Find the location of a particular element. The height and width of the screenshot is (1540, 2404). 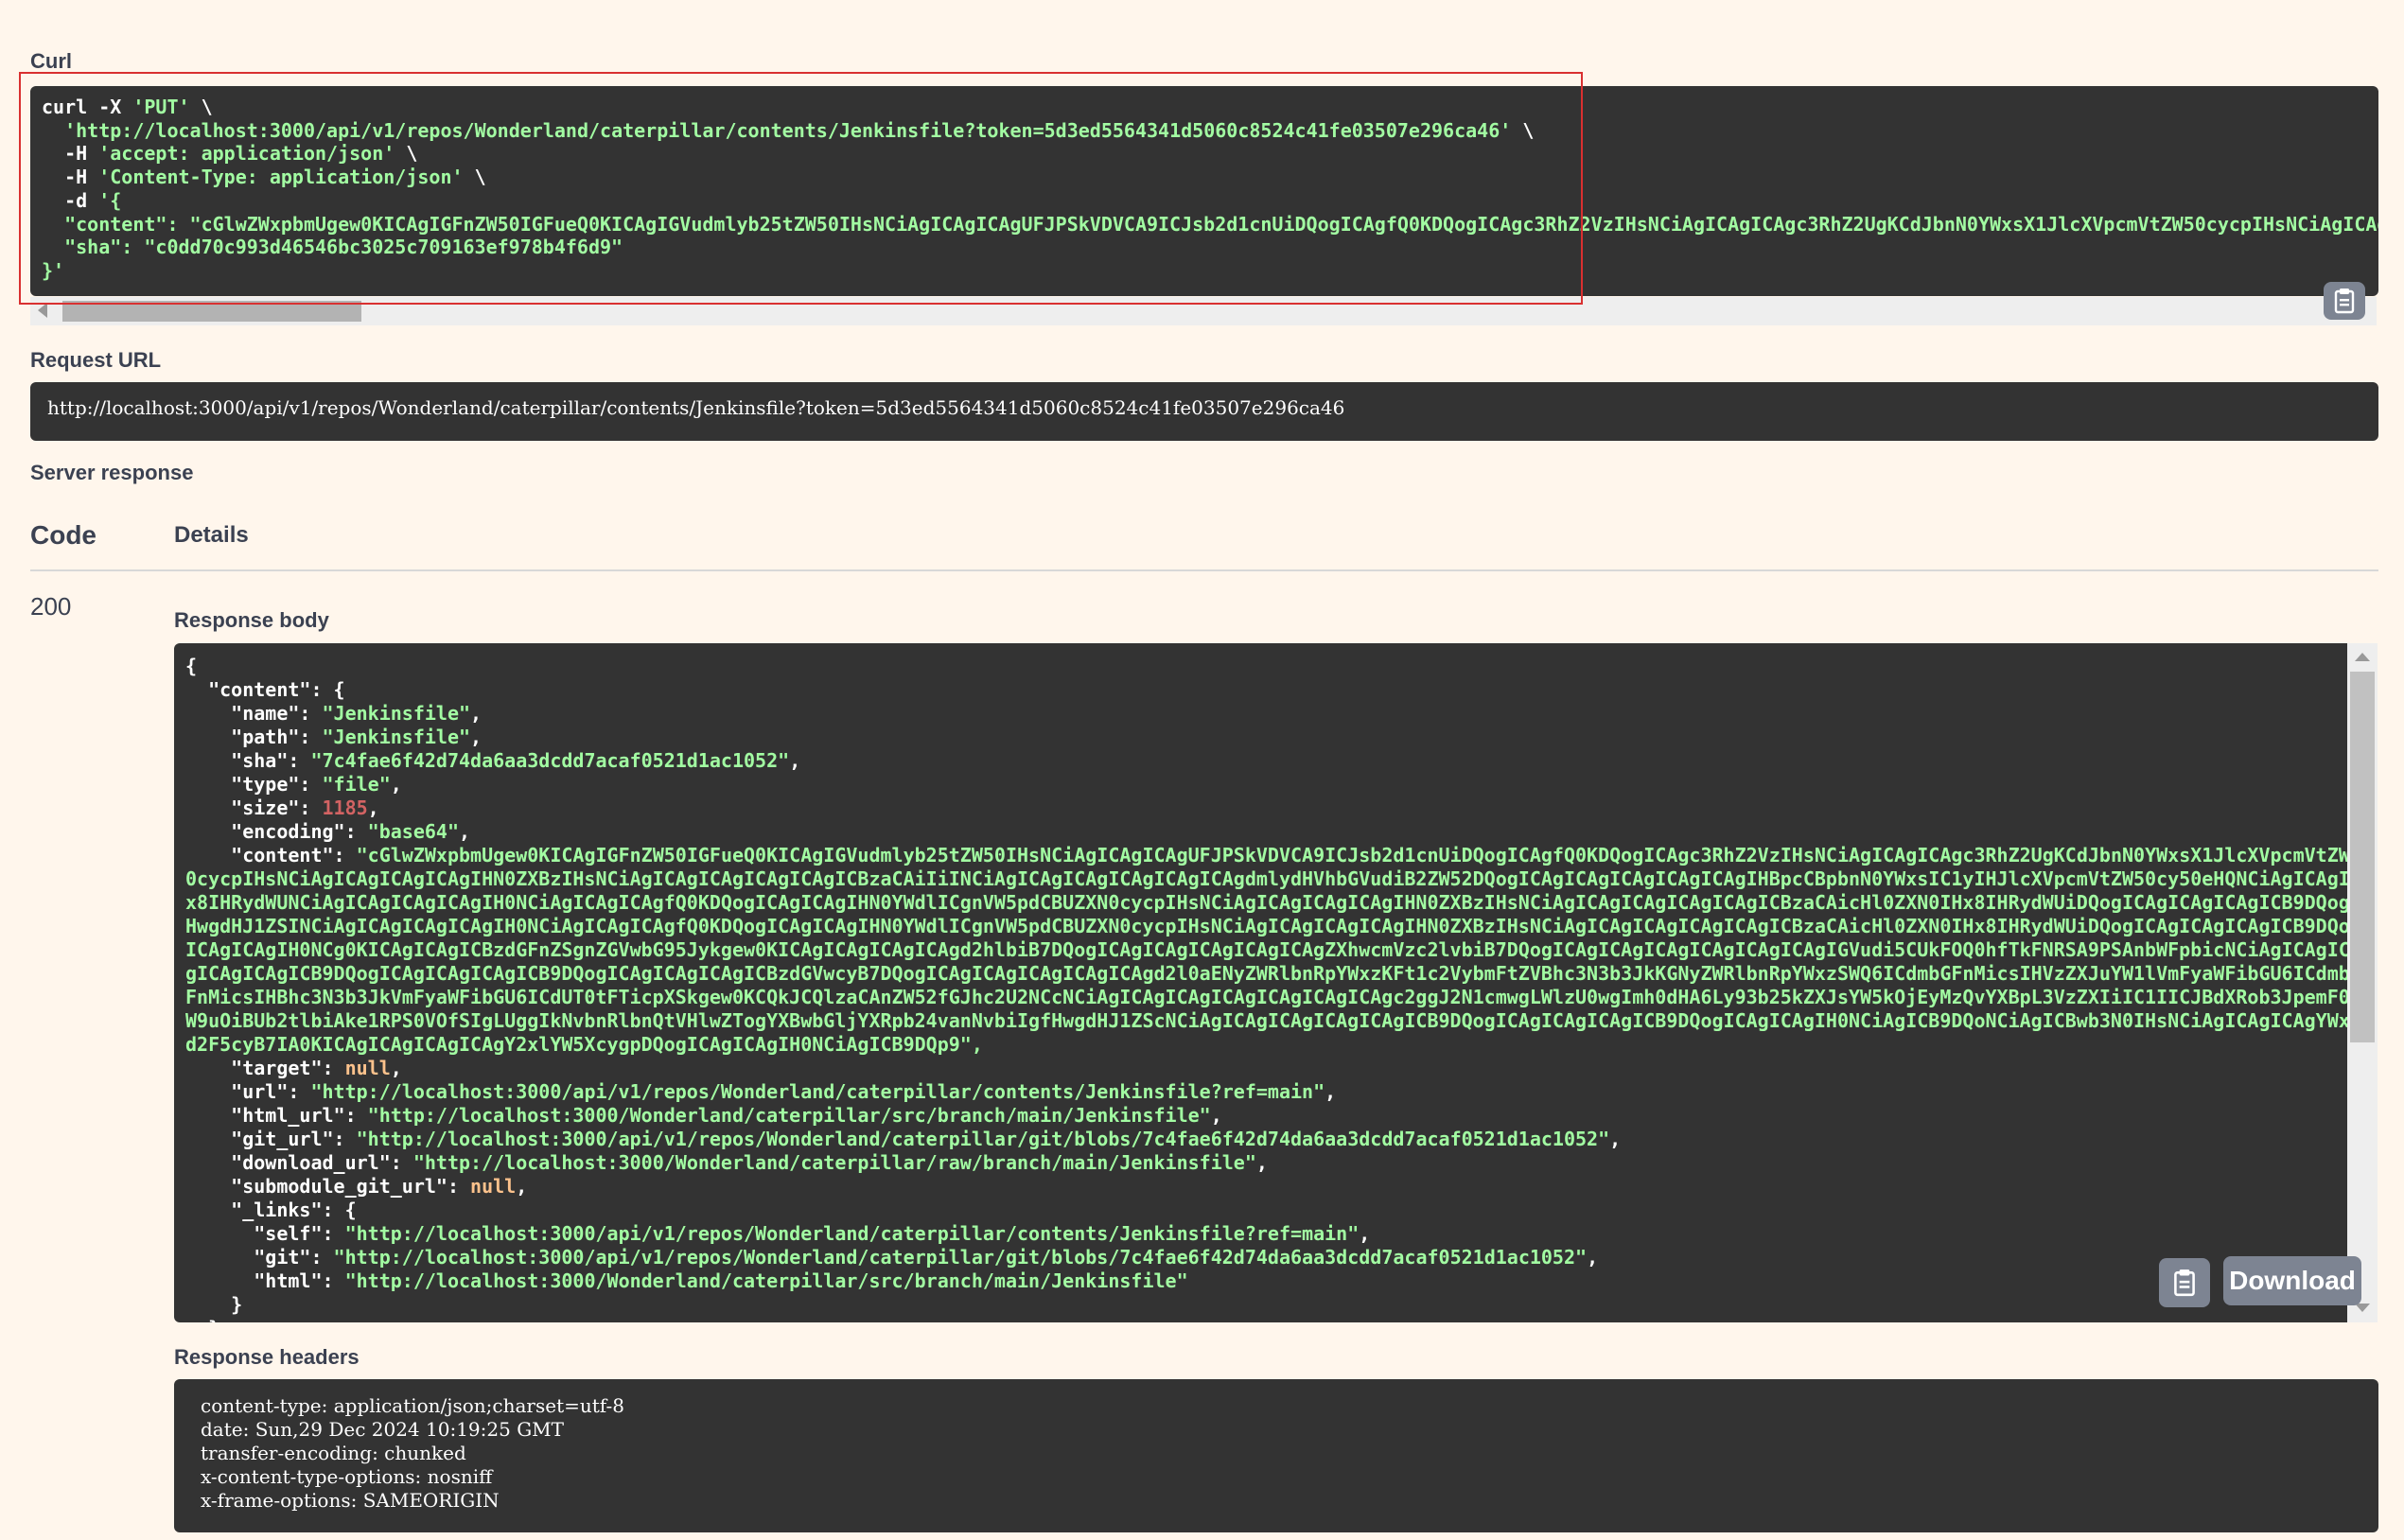

response-headers-label: Response headers is located at coordinates (267, 1357).